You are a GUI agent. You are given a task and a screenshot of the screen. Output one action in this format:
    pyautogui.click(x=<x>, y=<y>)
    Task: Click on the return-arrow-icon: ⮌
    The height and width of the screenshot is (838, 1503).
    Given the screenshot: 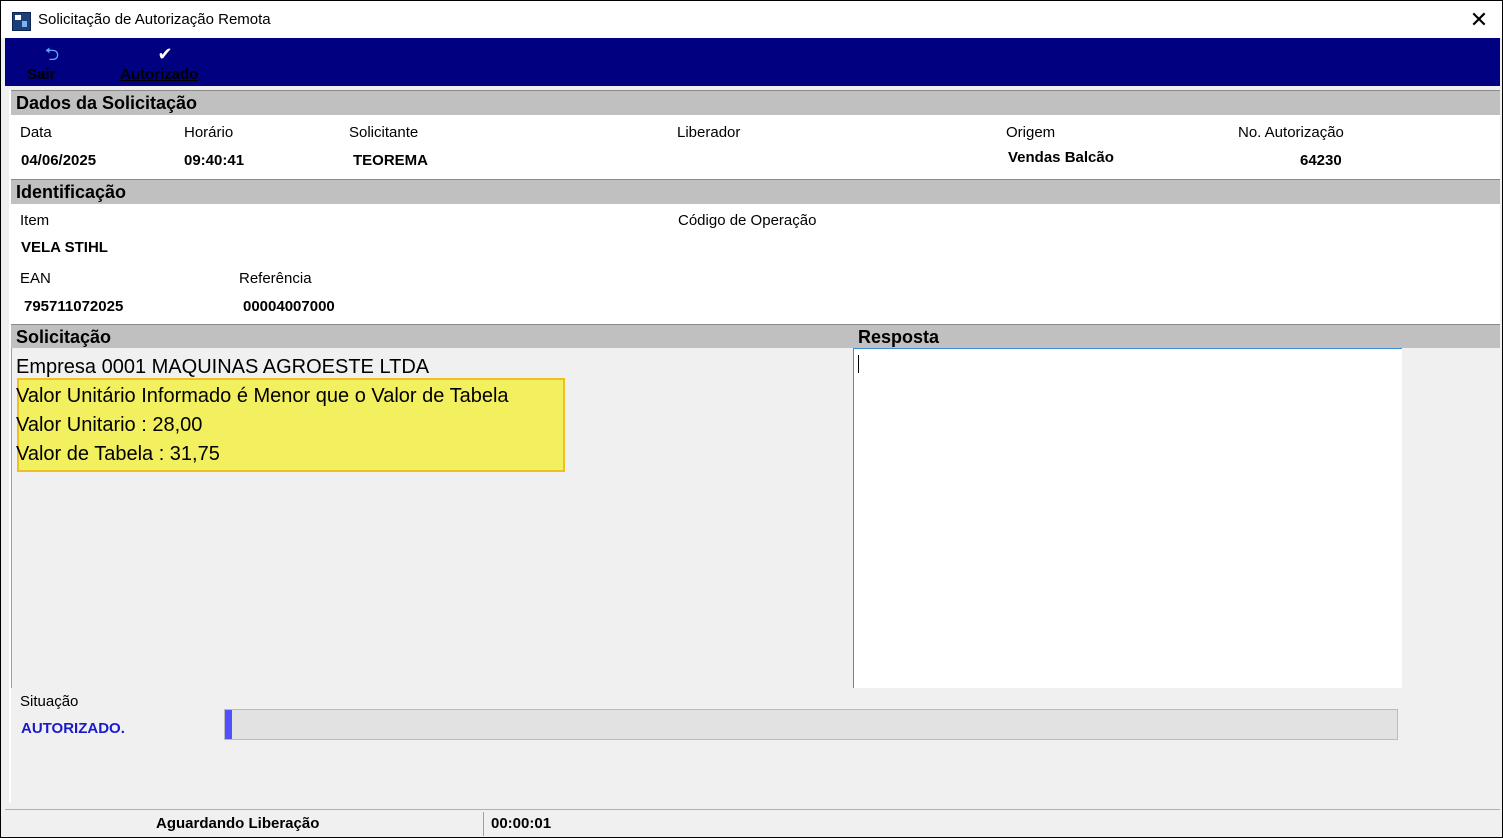 What is the action you would take?
    pyautogui.click(x=52, y=54)
    